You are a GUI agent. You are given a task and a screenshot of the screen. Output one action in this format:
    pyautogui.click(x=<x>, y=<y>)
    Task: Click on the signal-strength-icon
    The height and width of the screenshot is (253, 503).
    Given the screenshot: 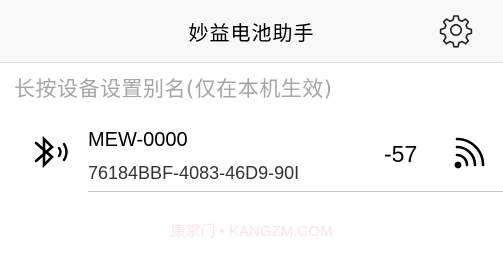 What is the action you would take?
    pyautogui.click(x=469, y=153)
    